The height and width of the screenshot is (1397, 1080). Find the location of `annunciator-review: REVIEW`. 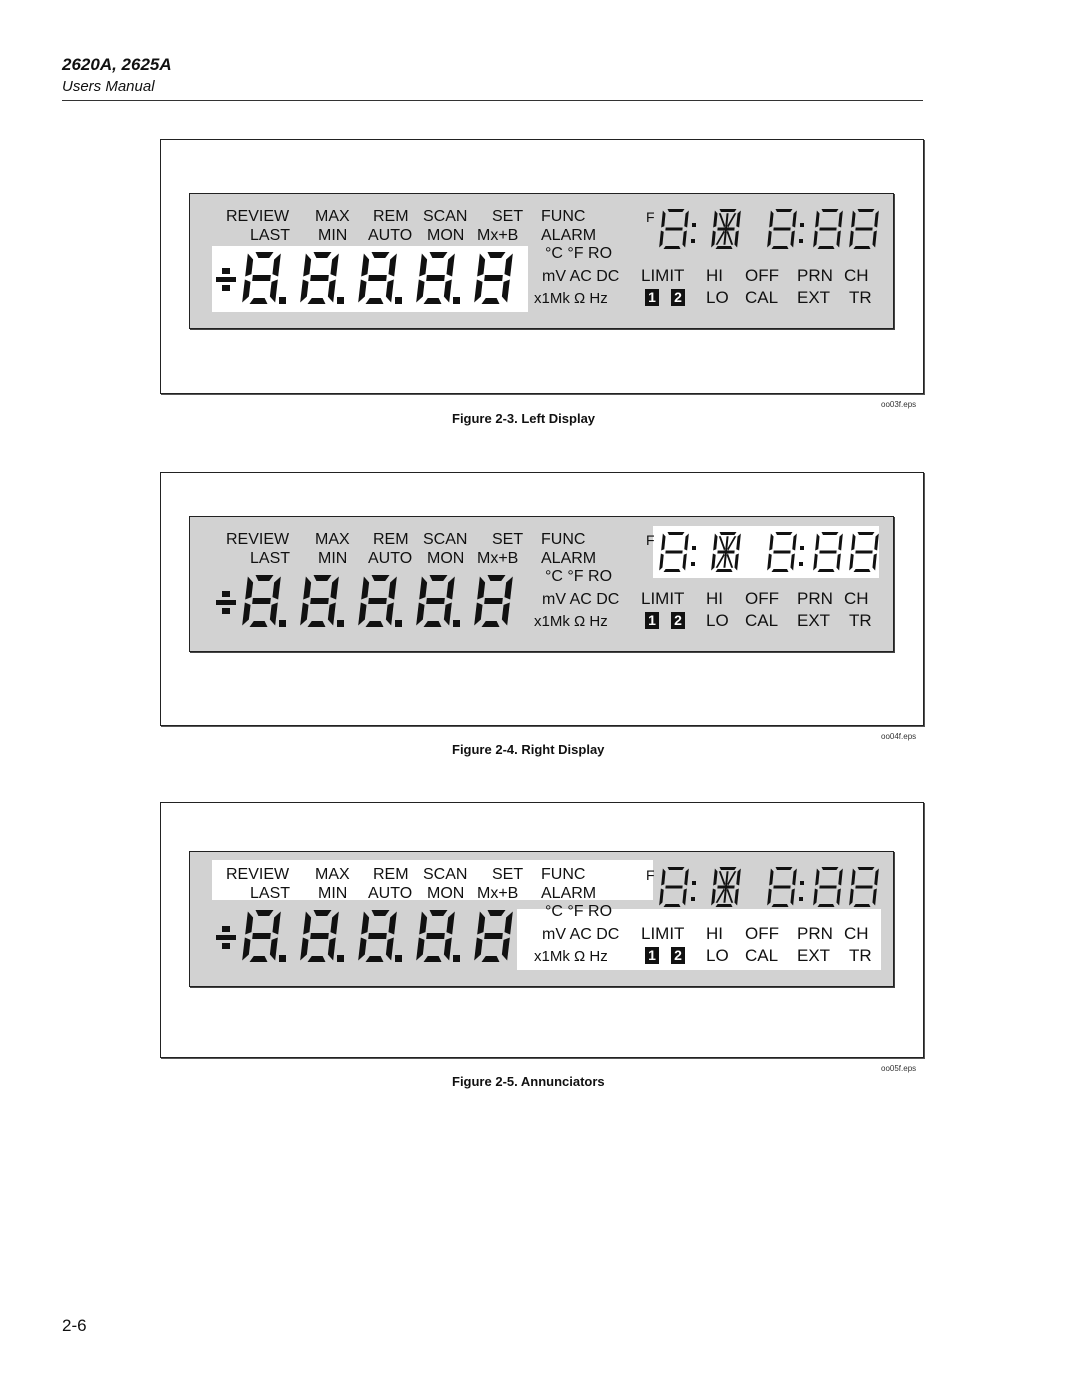

annunciator-review: REVIEW is located at coordinates (258, 539).